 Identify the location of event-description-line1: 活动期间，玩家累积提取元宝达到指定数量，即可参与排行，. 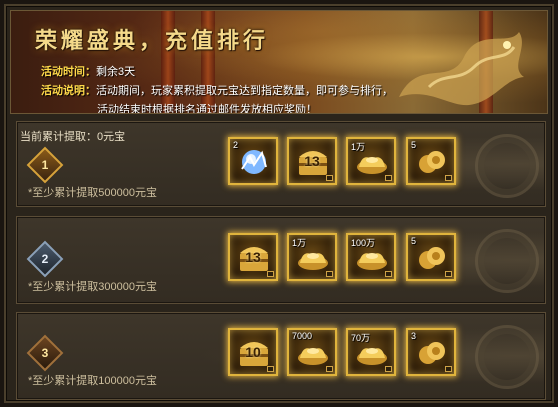
(244, 91).